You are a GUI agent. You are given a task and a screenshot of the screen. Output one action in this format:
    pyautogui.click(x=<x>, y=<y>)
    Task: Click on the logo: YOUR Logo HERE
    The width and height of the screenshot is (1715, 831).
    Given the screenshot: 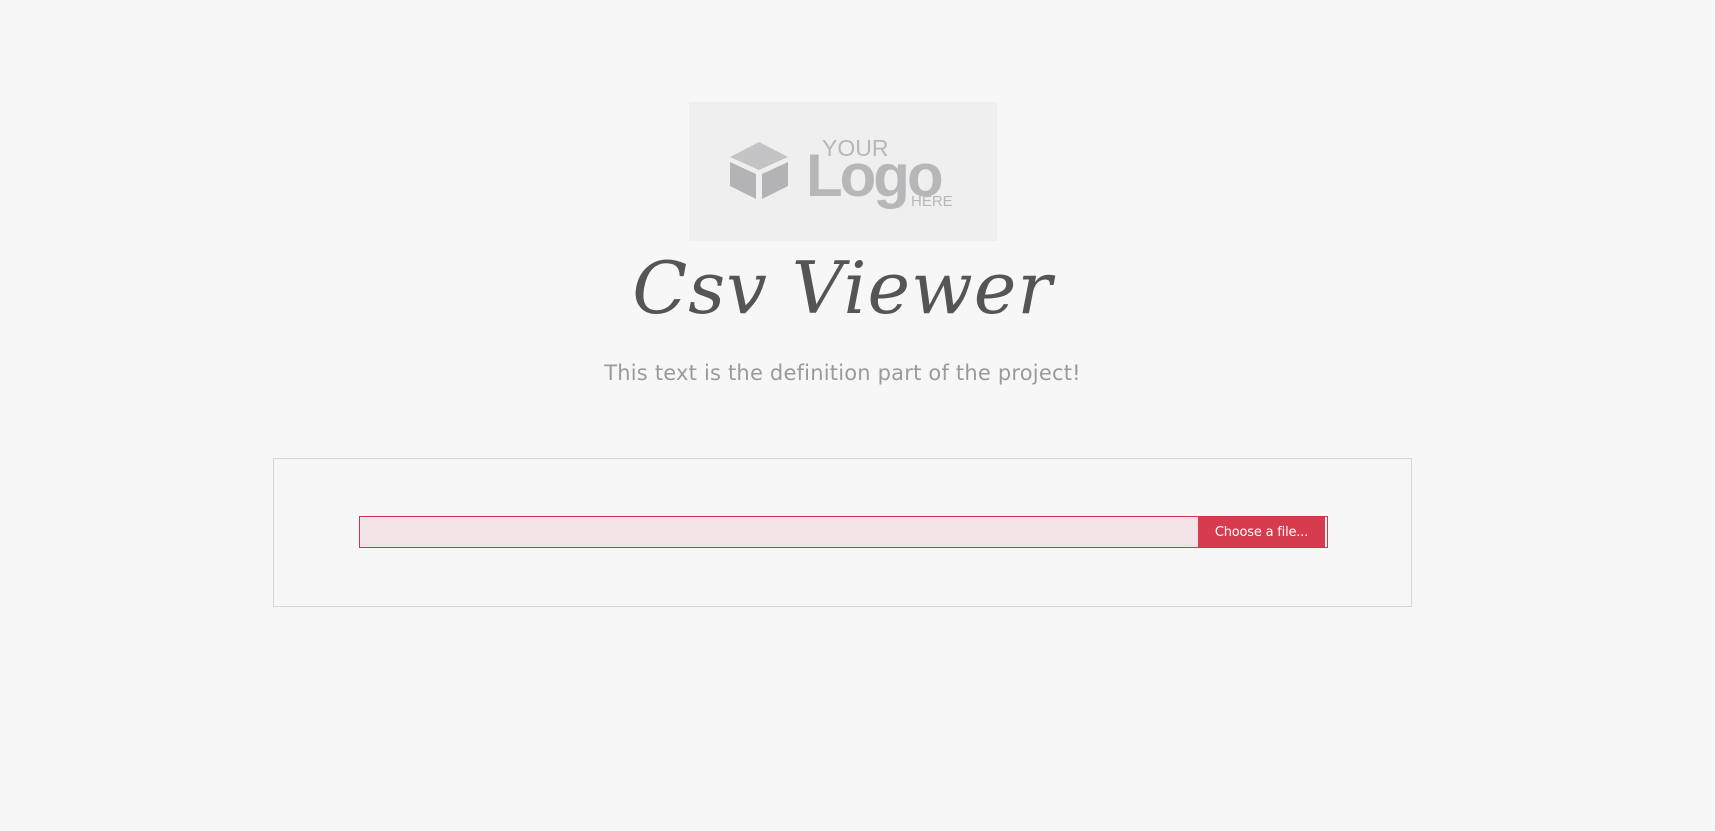 What is the action you would take?
    pyautogui.click(x=843, y=171)
    